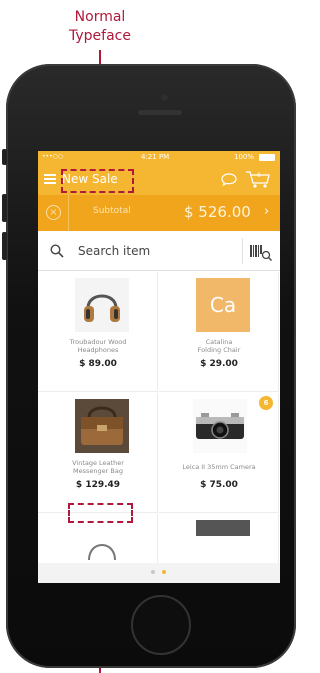  I want to click on product-tile: Vintage Leather Messenger Bag $ 129.49, so click(98, 453).